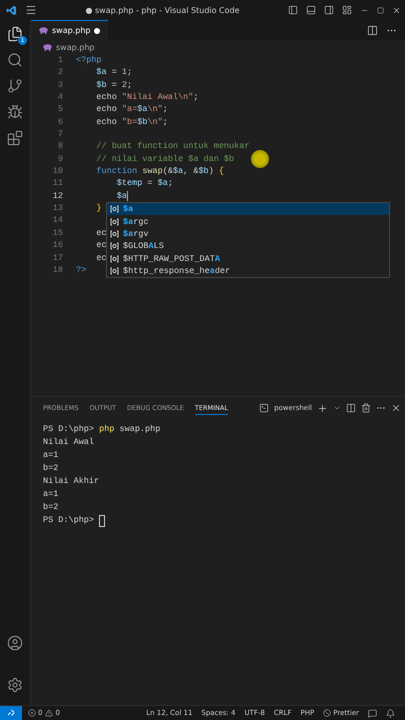  Describe the element at coordinates (329, 10) in the screenshot. I see `panel-right-icon` at that location.